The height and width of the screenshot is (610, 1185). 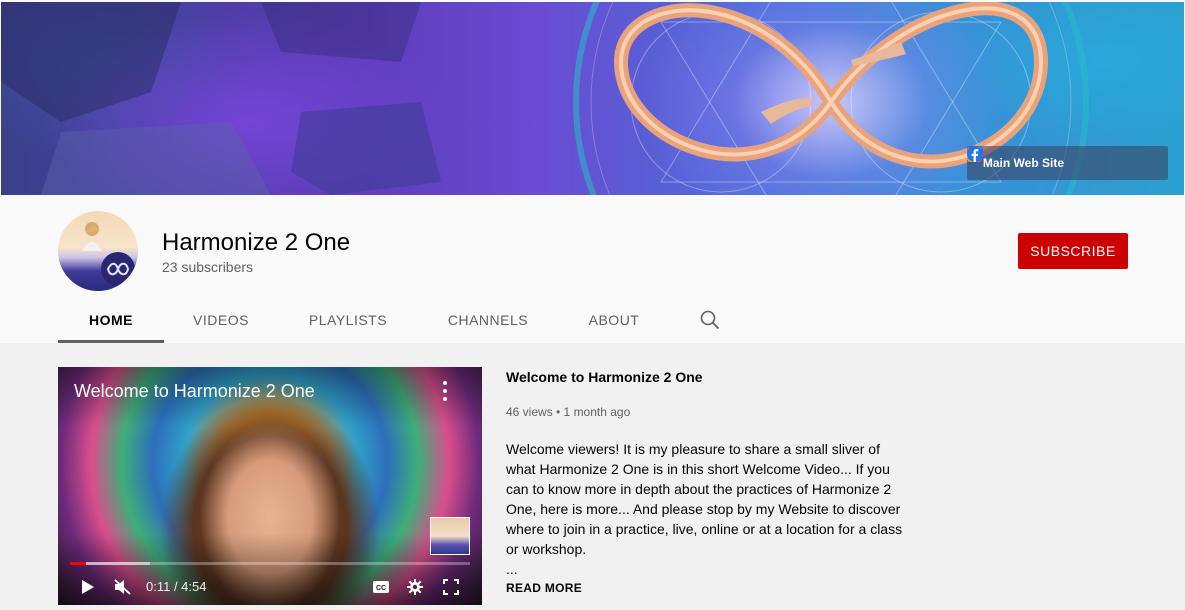 I want to click on player-controls: 0:11 / 4:54 CC, so click(x=270, y=587).